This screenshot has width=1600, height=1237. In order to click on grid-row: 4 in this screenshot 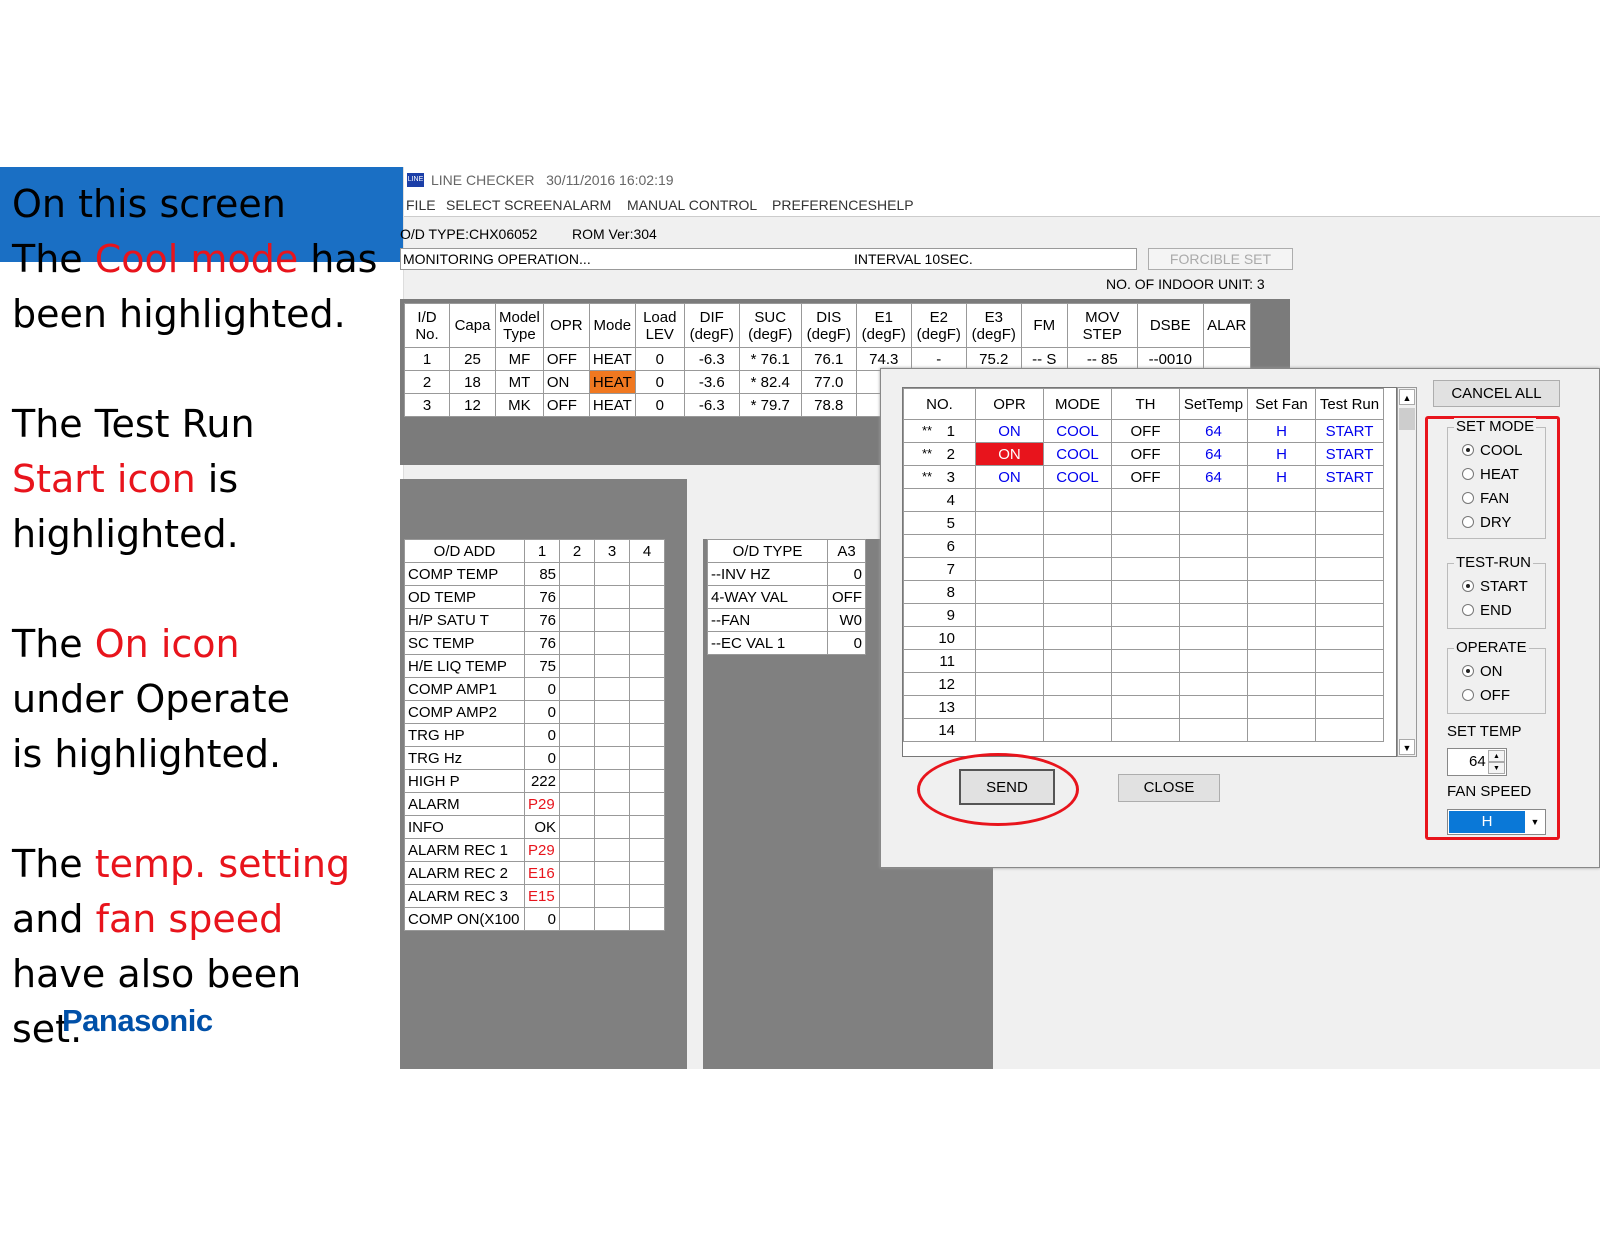, I will do `click(1143, 500)`.